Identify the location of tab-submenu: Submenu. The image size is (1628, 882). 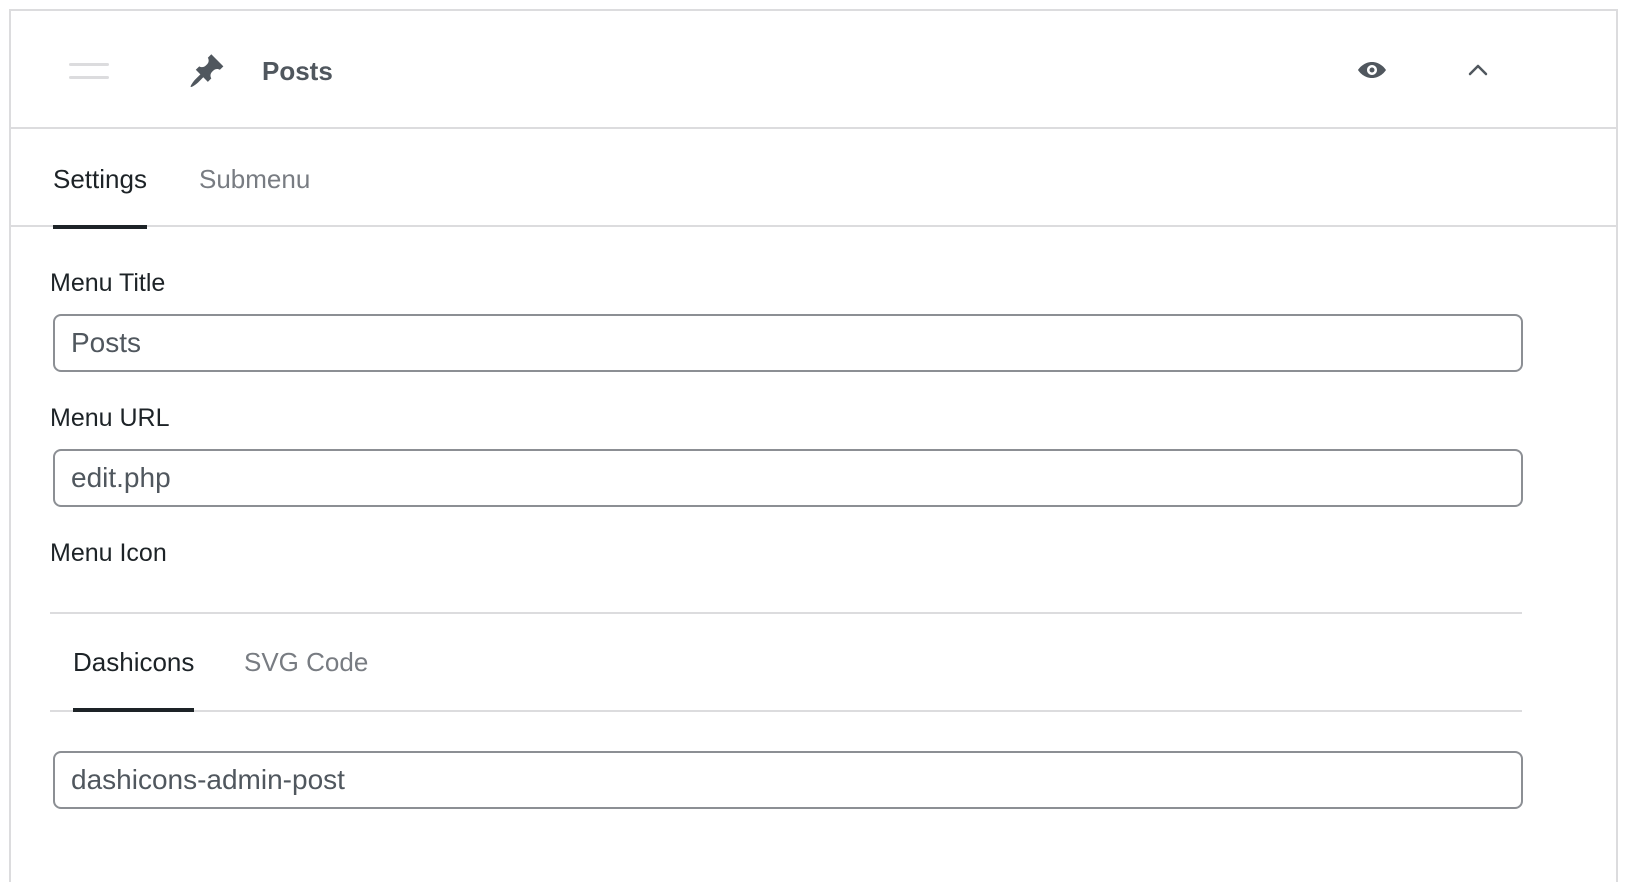
(254, 179).